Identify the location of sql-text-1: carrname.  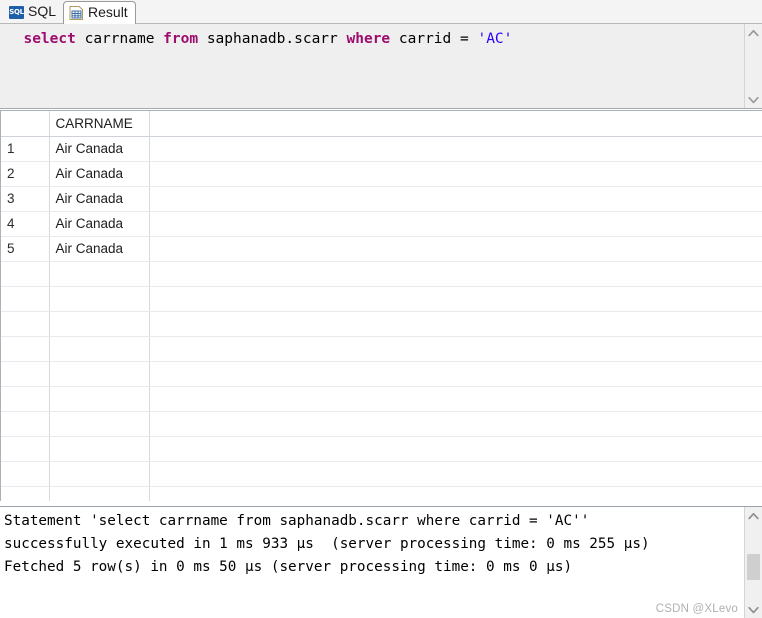
(119, 39).